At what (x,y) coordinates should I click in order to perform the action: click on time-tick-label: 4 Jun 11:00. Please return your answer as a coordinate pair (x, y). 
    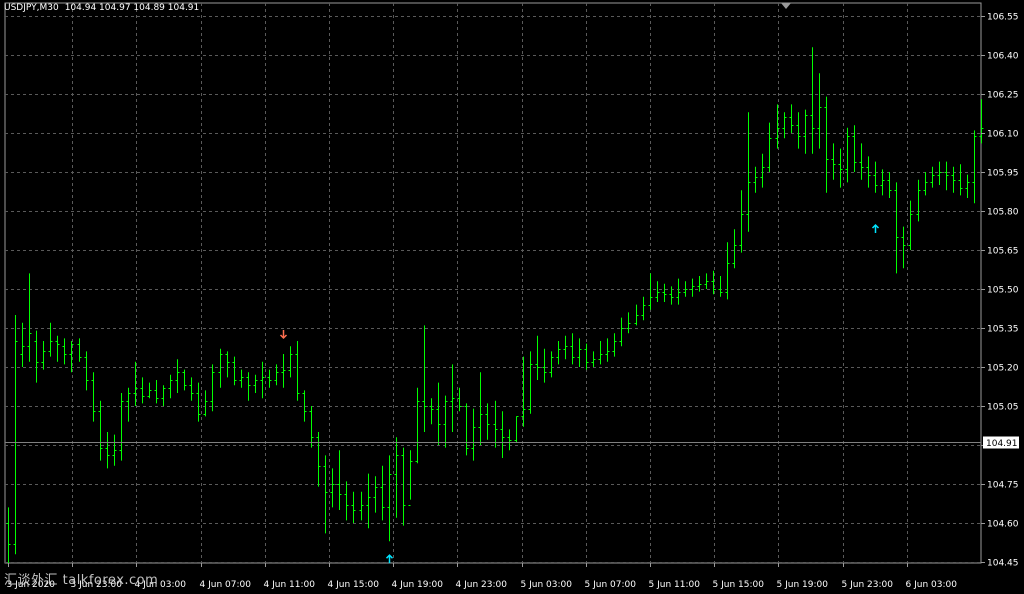
    Looking at the image, I should click on (290, 585).